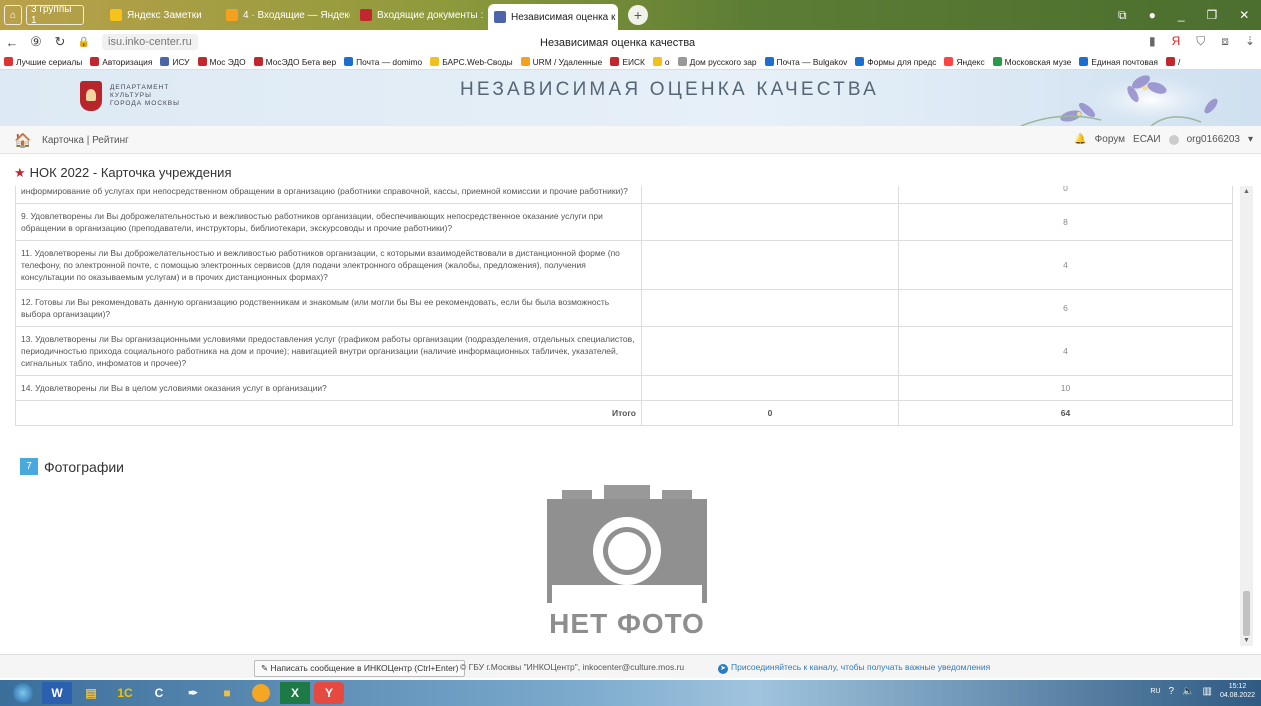  Describe the element at coordinates (55, 15) in the screenshot. I see `tab-group-button: 3 группы 1` at that location.